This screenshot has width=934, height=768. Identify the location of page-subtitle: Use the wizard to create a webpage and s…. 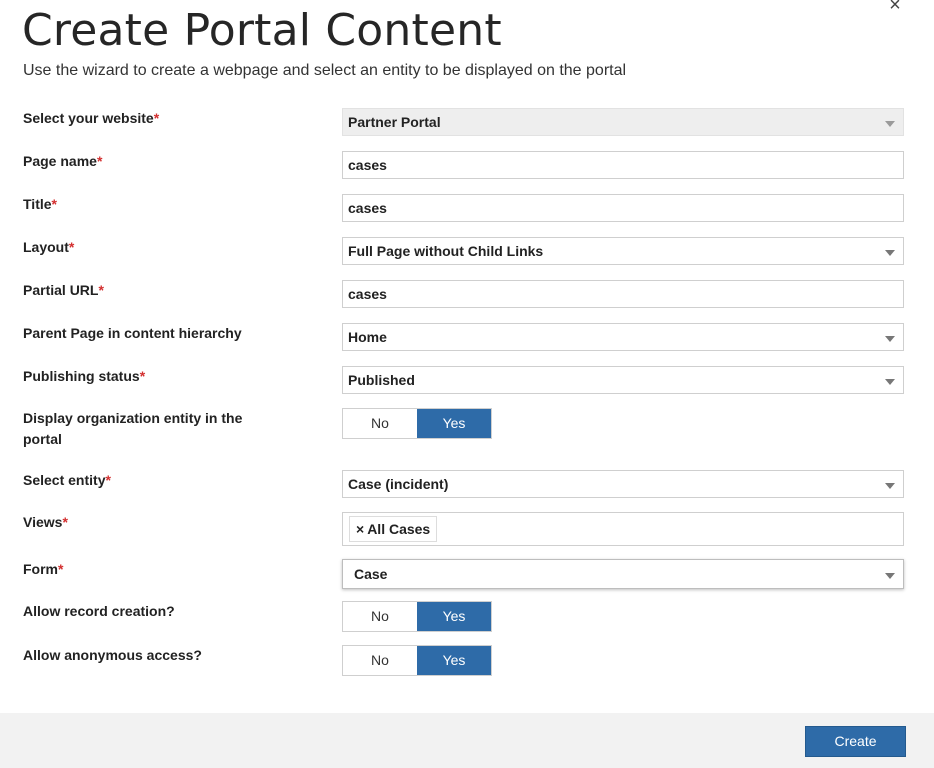
(325, 70).